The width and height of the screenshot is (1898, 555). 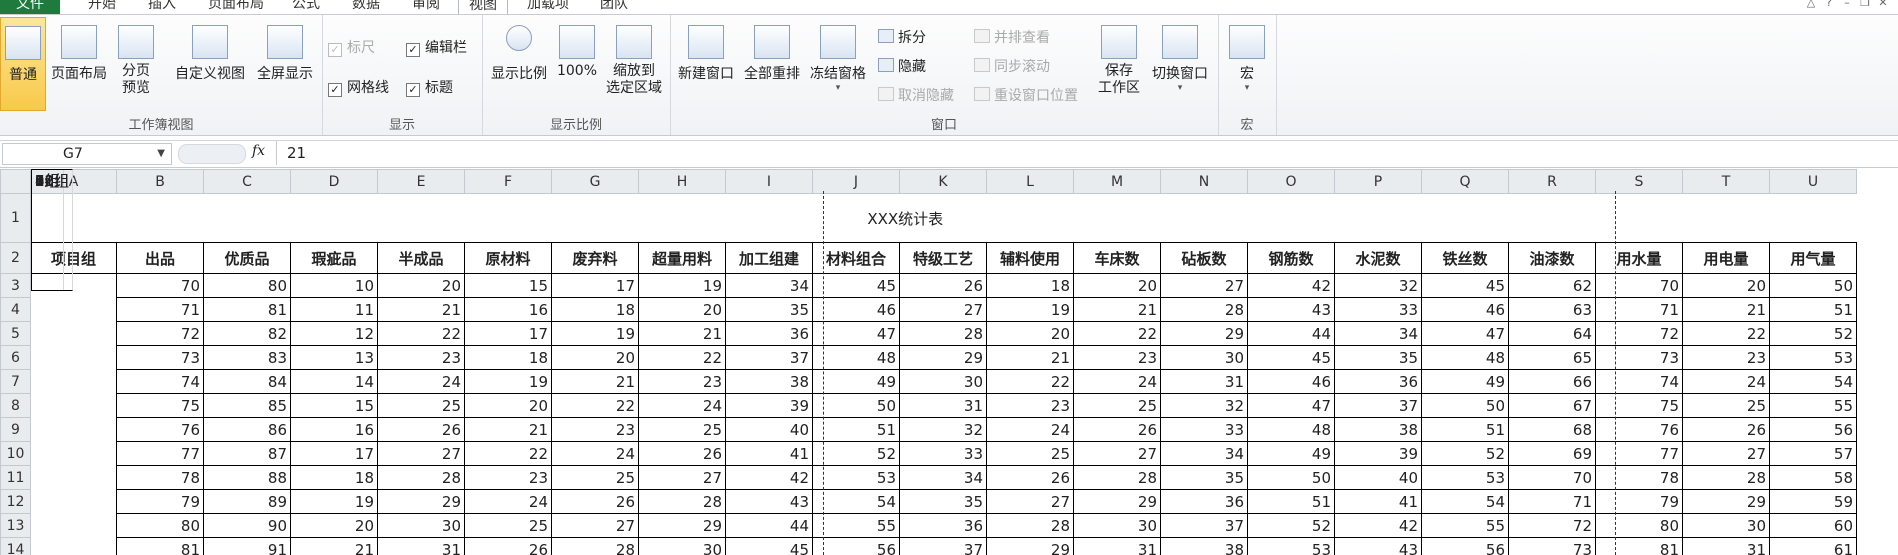 What do you see at coordinates (15, 309) in the screenshot?
I see `row-header: 4` at bounding box center [15, 309].